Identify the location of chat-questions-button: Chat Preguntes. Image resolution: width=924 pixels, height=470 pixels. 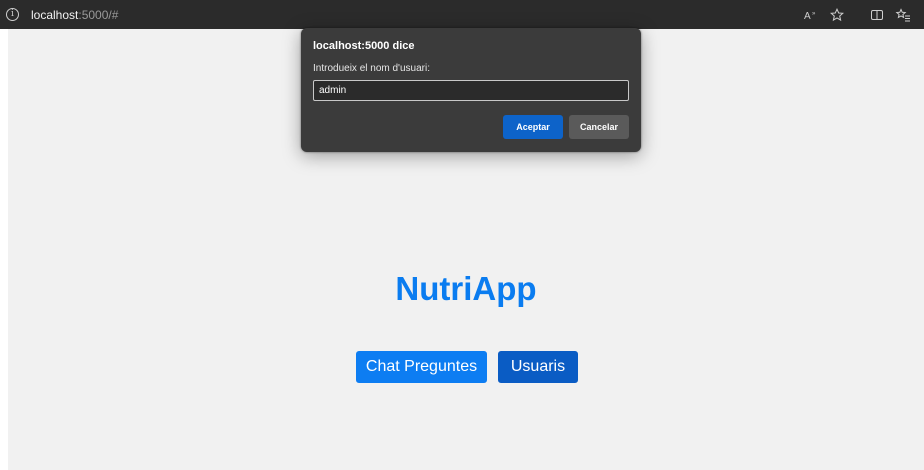
(421, 367).